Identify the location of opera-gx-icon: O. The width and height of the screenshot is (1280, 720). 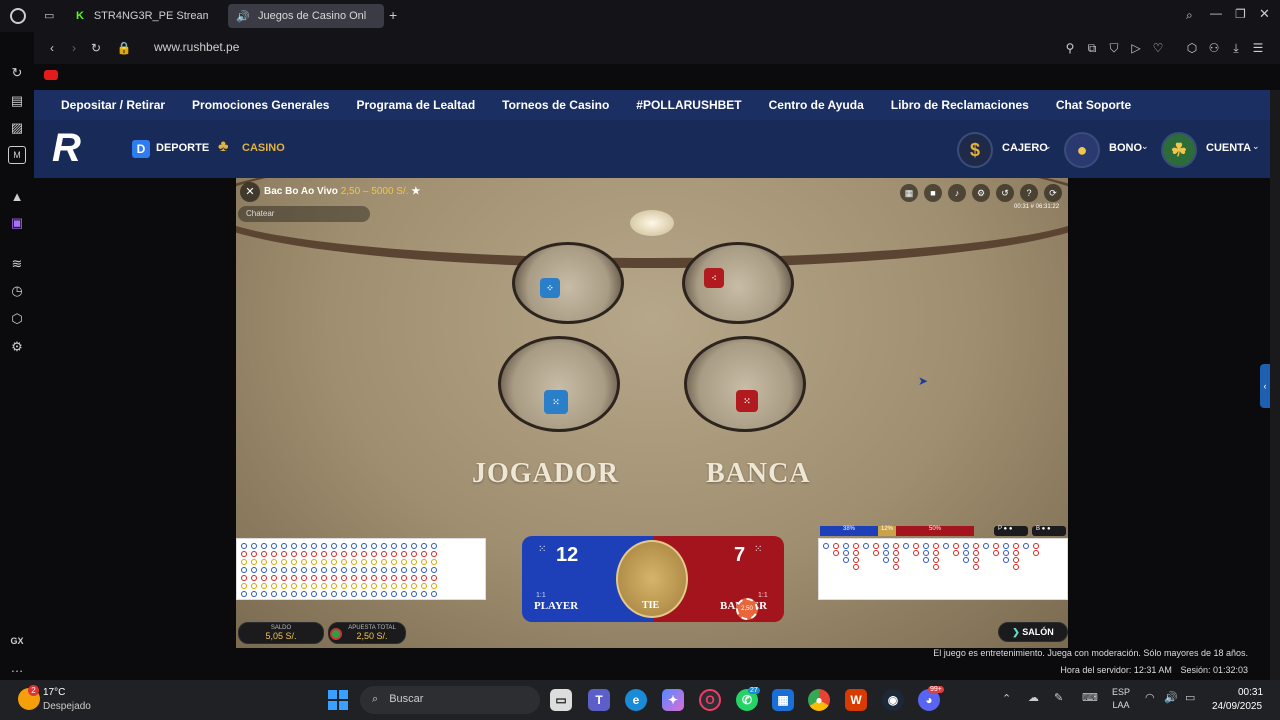
(710, 700).